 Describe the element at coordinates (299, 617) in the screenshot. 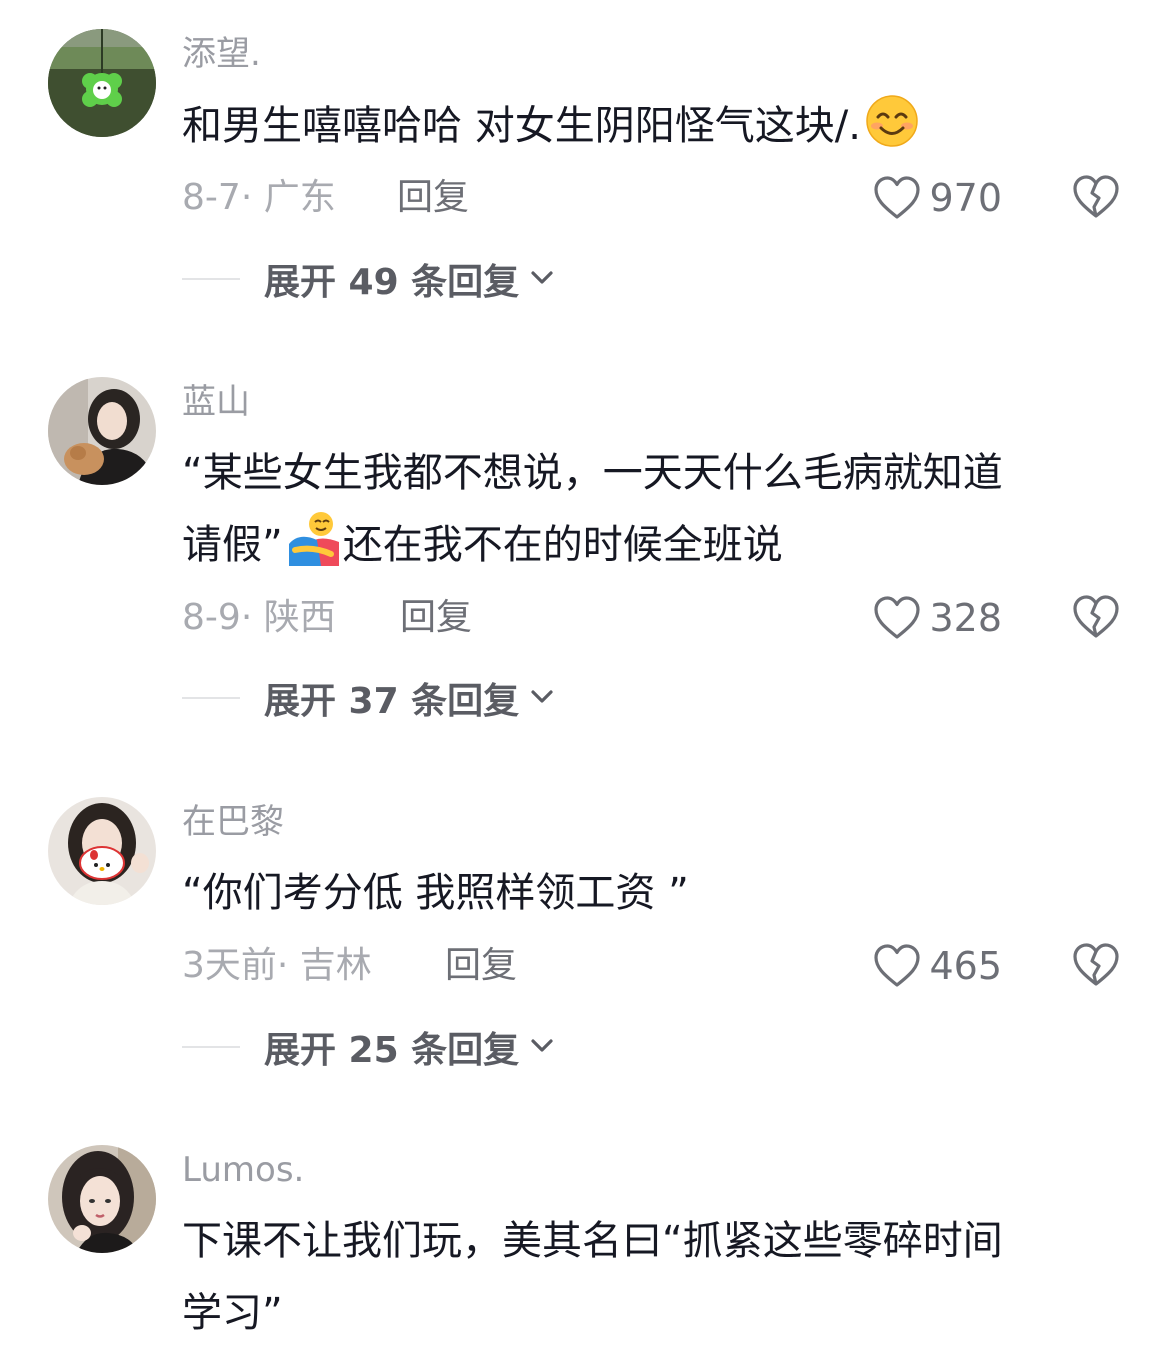

I see `comment-location: 陕西` at that location.